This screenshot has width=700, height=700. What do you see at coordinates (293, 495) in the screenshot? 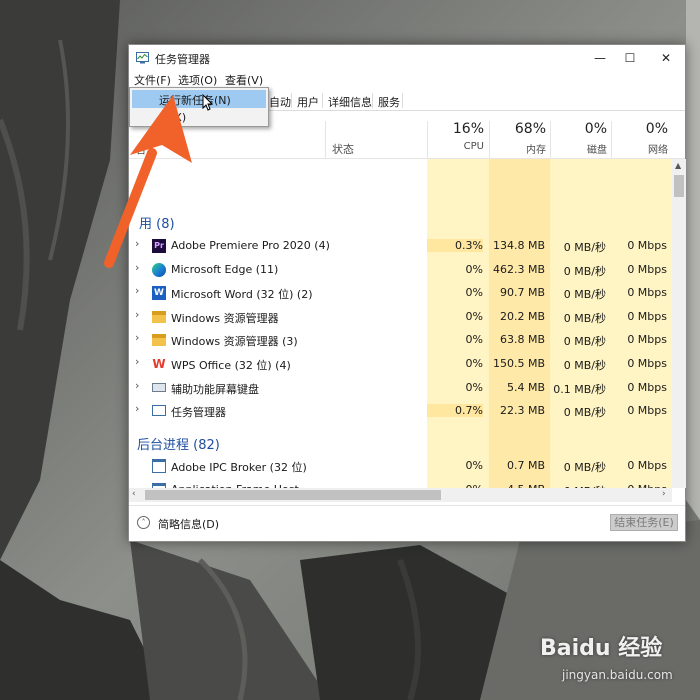
I see `horizontal-scroll-thumb` at bounding box center [293, 495].